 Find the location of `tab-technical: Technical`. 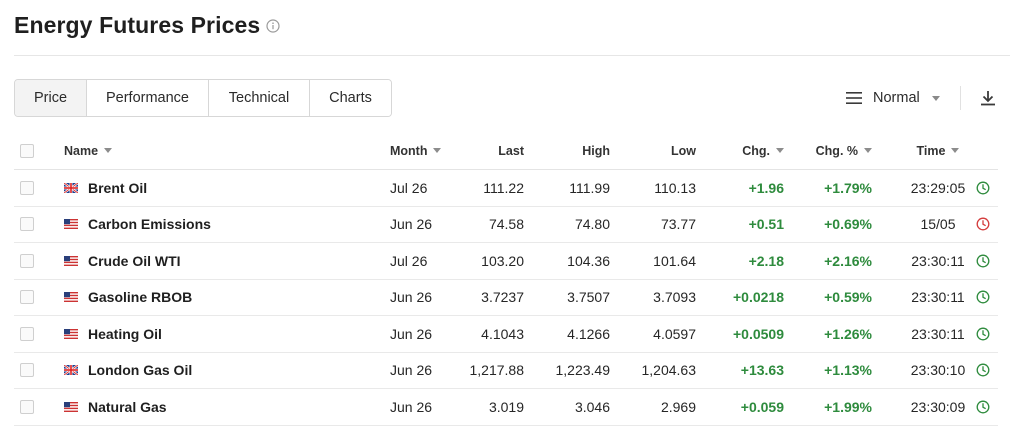

tab-technical: Technical is located at coordinates (259, 98).